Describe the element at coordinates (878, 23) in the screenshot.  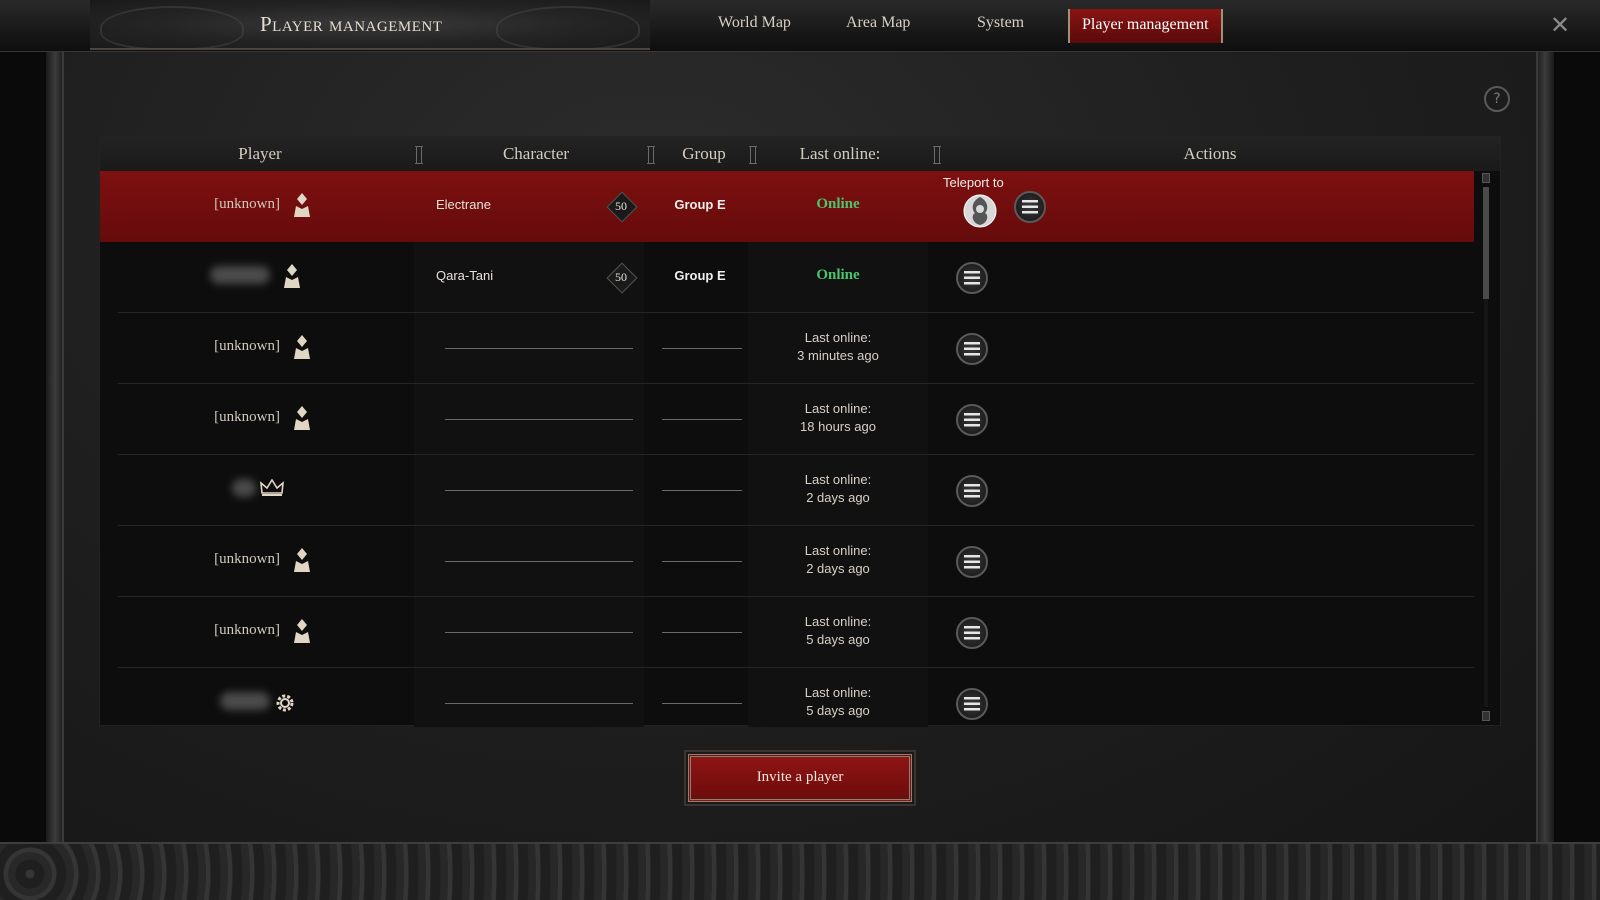
I see `tab-area-map: Area Map` at that location.